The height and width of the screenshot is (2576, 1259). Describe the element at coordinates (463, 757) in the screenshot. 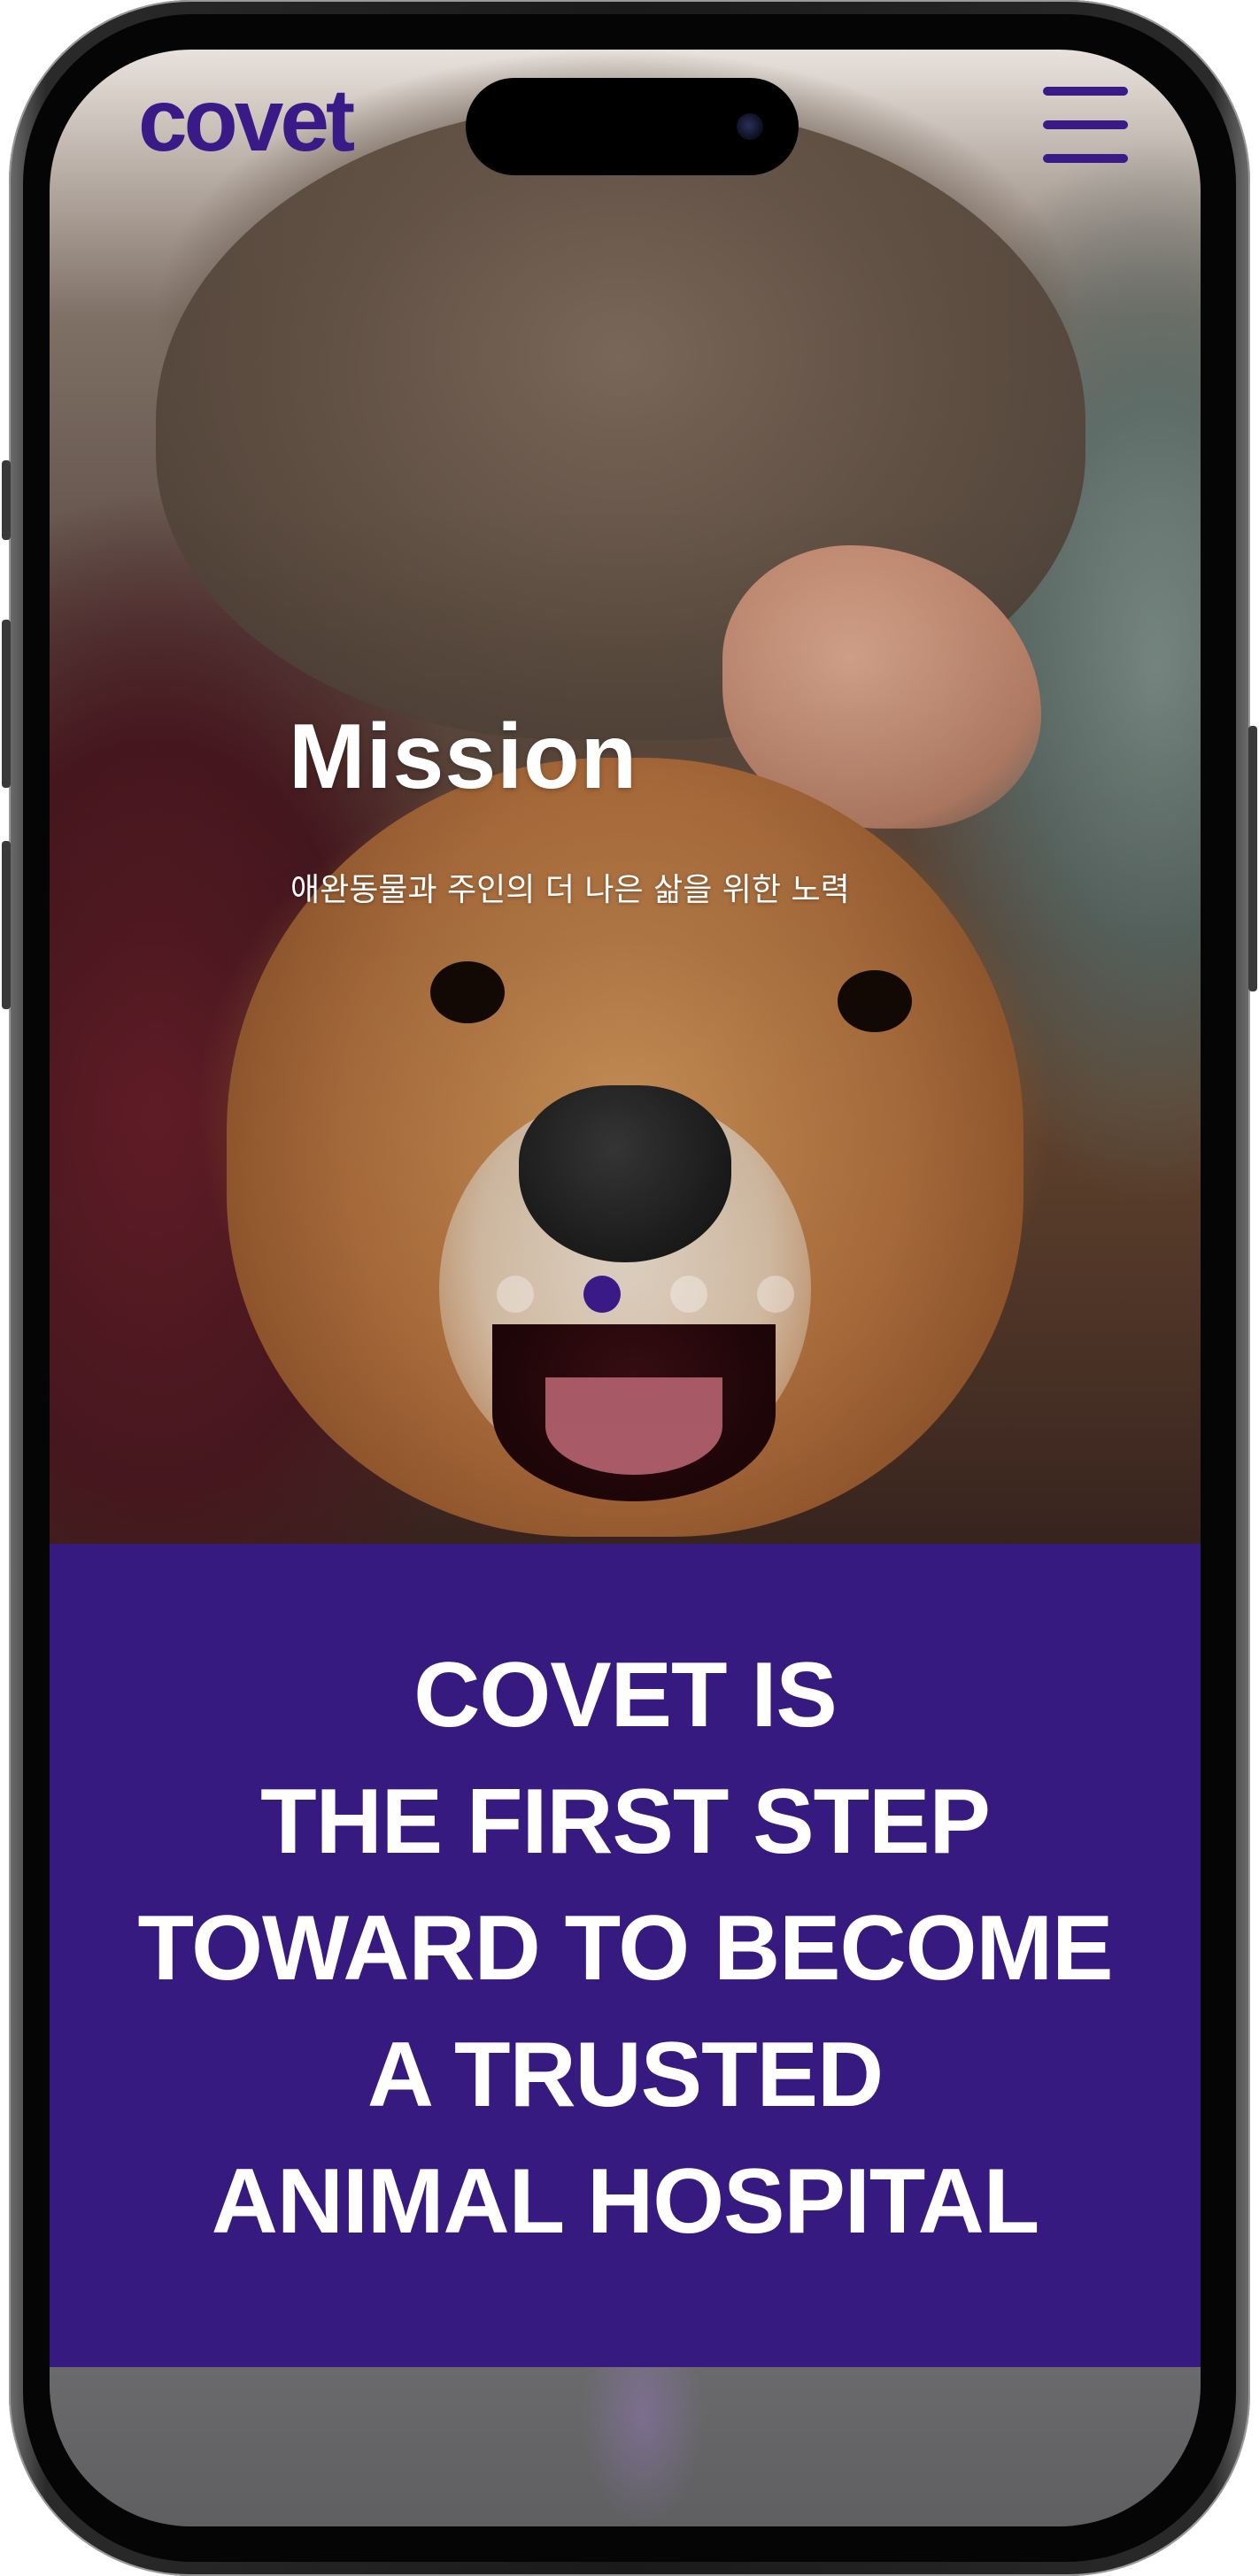

I see `hero-title: Mission` at that location.